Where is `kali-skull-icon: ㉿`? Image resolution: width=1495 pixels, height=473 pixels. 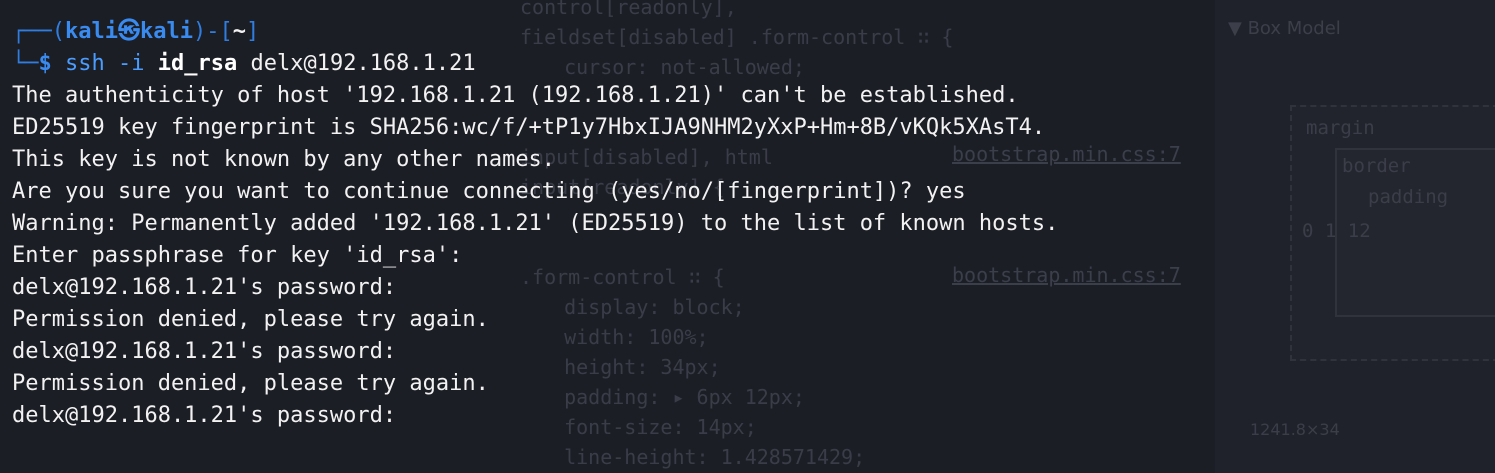
kali-skull-icon: ㉿ is located at coordinates (128, 31).